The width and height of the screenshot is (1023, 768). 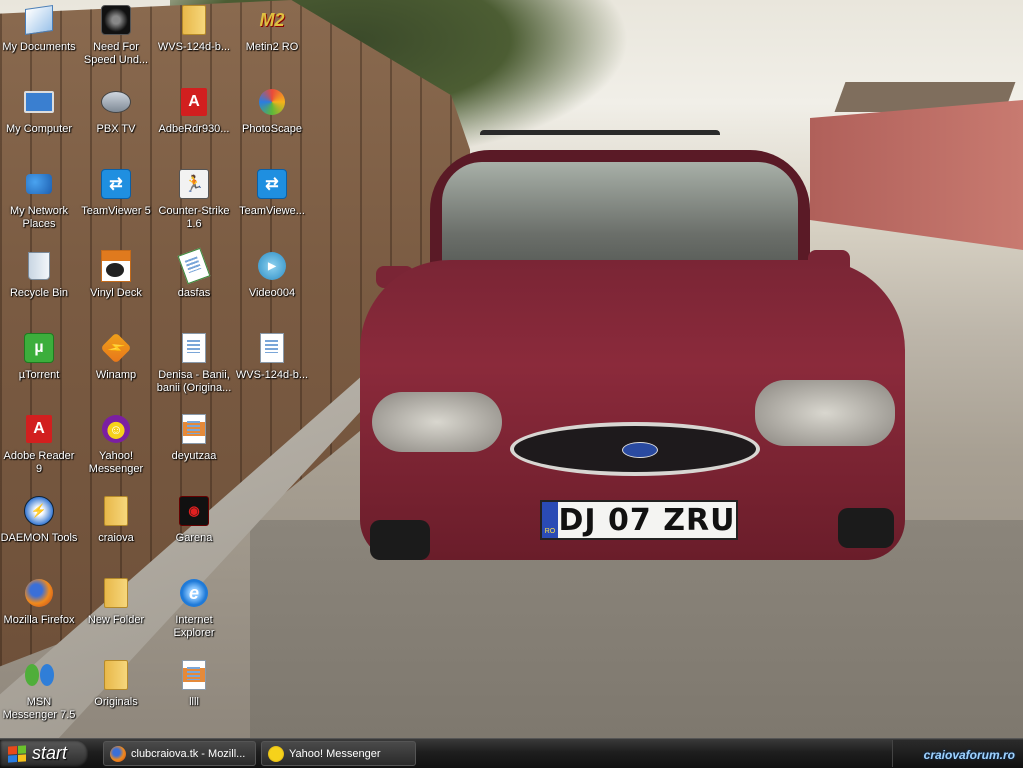 What do you see at coordinates (39, 675) in the screenshot?
I see `msn-messenger-icon` at bounding box center [39, 675].